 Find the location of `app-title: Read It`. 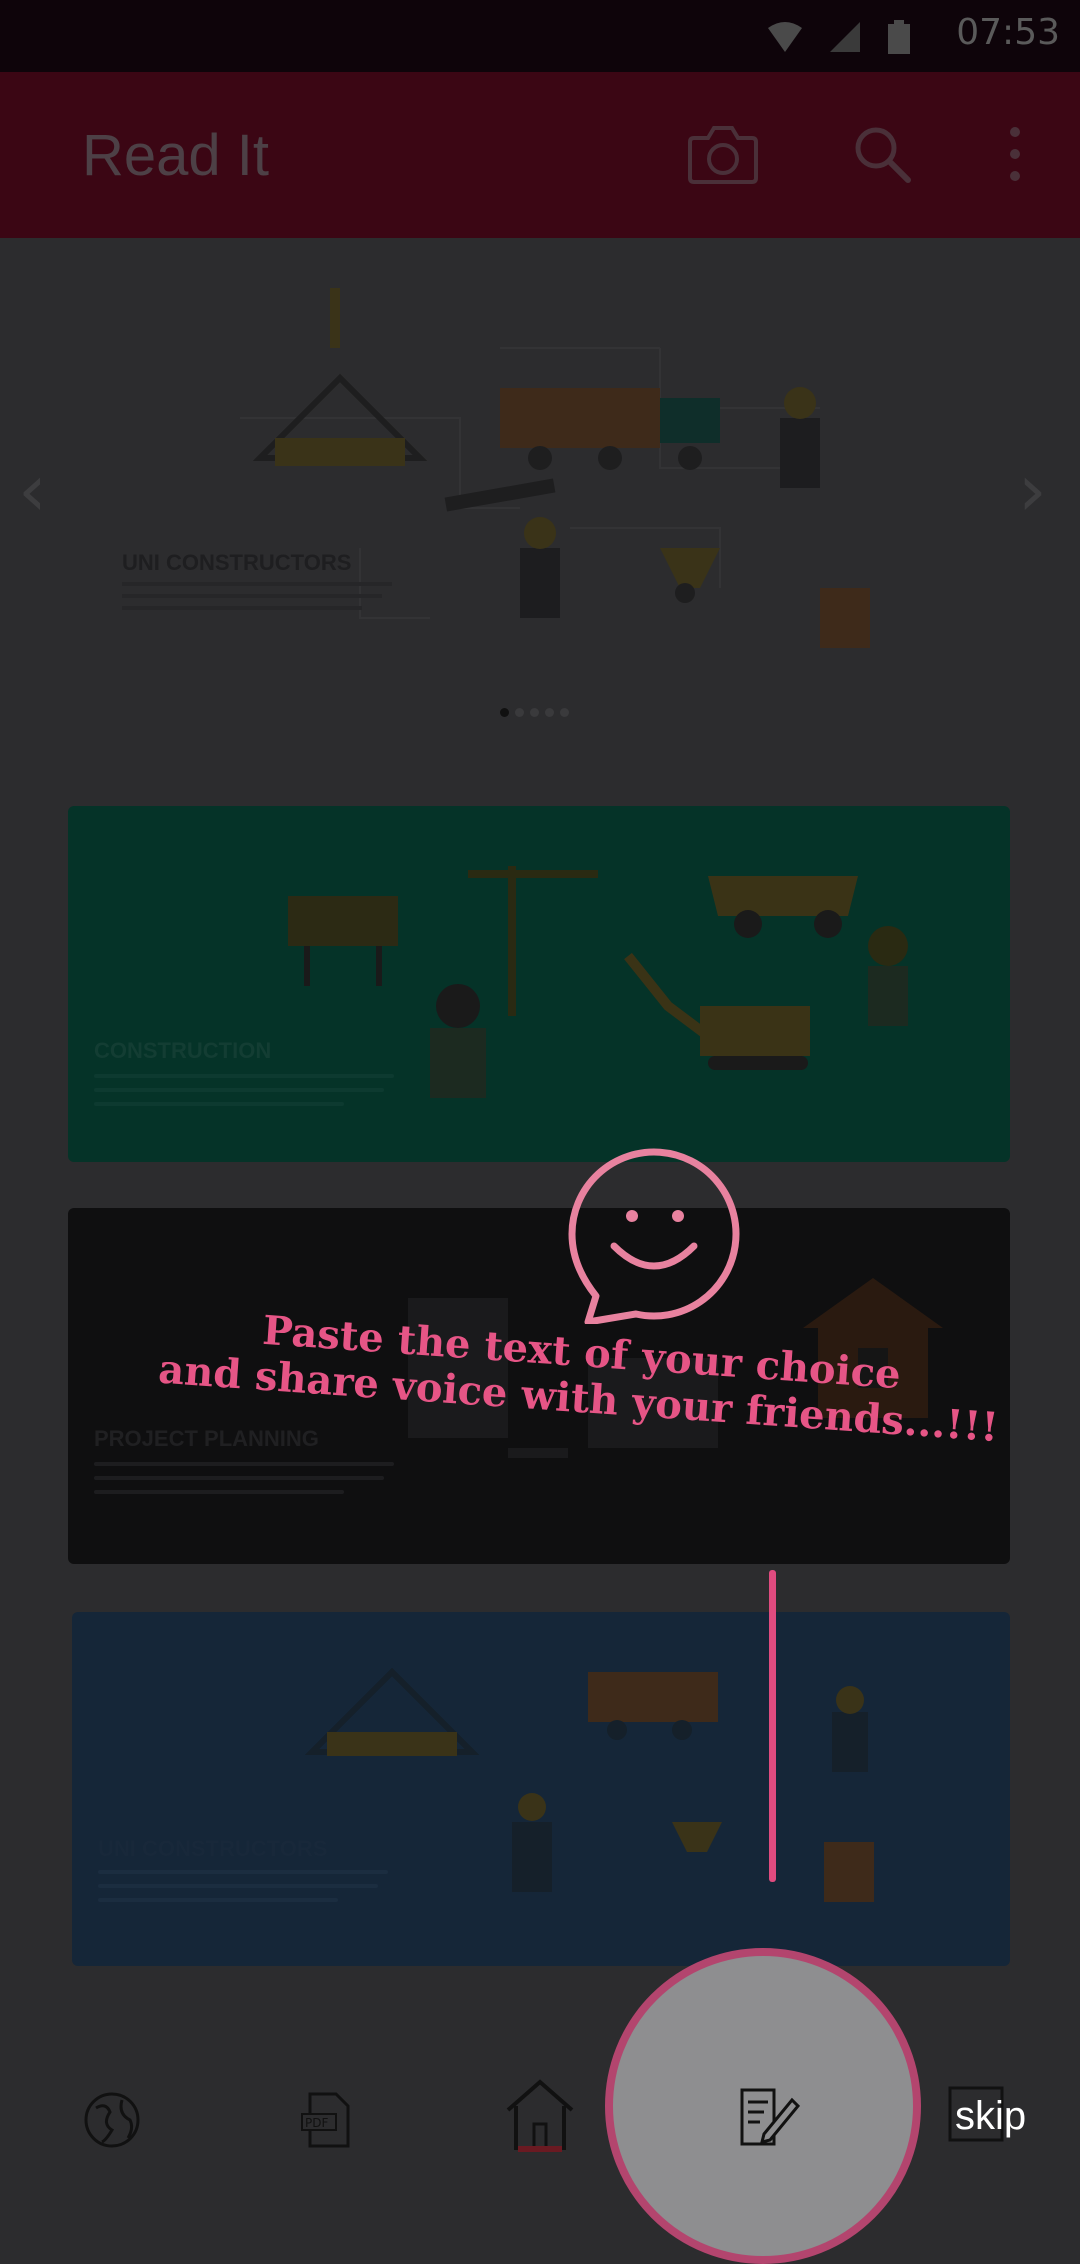

app-title: Read It is located at coordinates (175, 155).